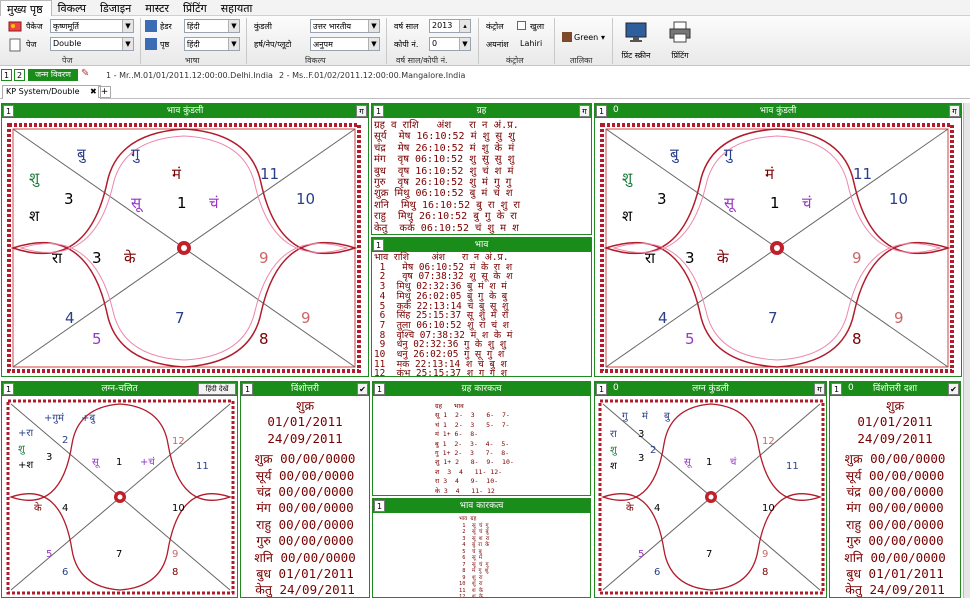 The width and height of the screenshot is (970, 600). Describe the element at coordinates (422, 60) in the screenshot. I see `group-year-label: वर्ष साल/कोपी नं.` at that location.